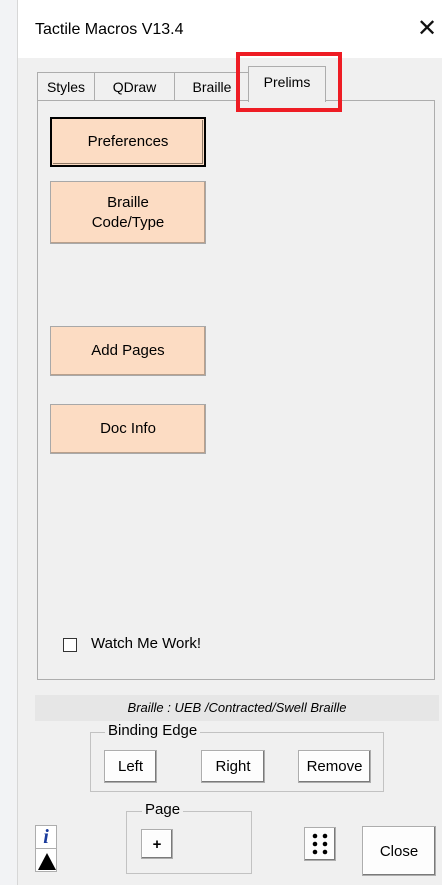 The width and height of the screenshot is (442, 885). What do you see at coordinates (334, 766) in the screenshot?
I see `binding-remove-button: Remove` at bounding box center [334, 766].